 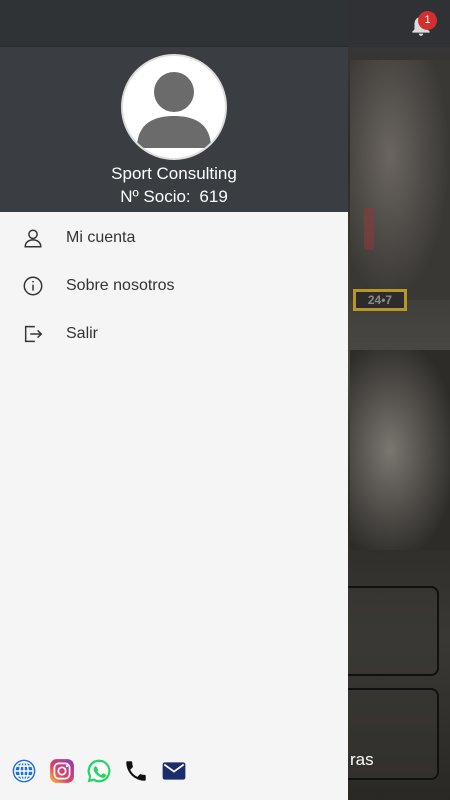 I want to click on background-image-blur-lower, so click(x=400, y=450).